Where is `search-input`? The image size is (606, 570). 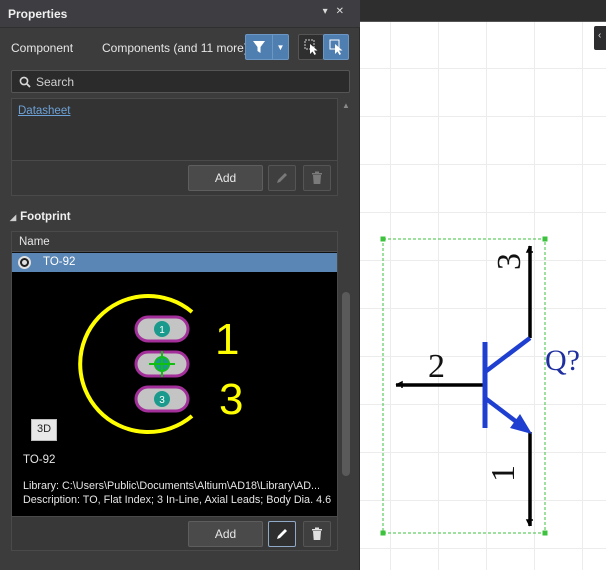 search-input is located at coordinates (188, 81).